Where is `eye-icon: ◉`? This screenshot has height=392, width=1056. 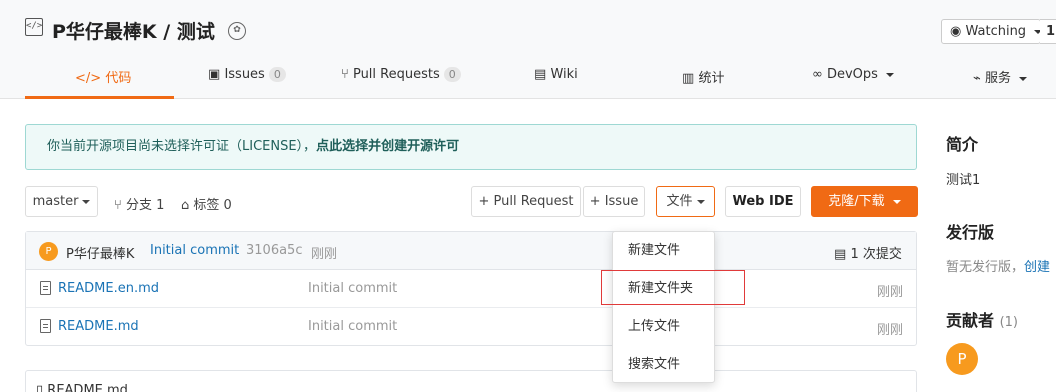
eye-icon: ◉ is located at coordinates (956, 31).